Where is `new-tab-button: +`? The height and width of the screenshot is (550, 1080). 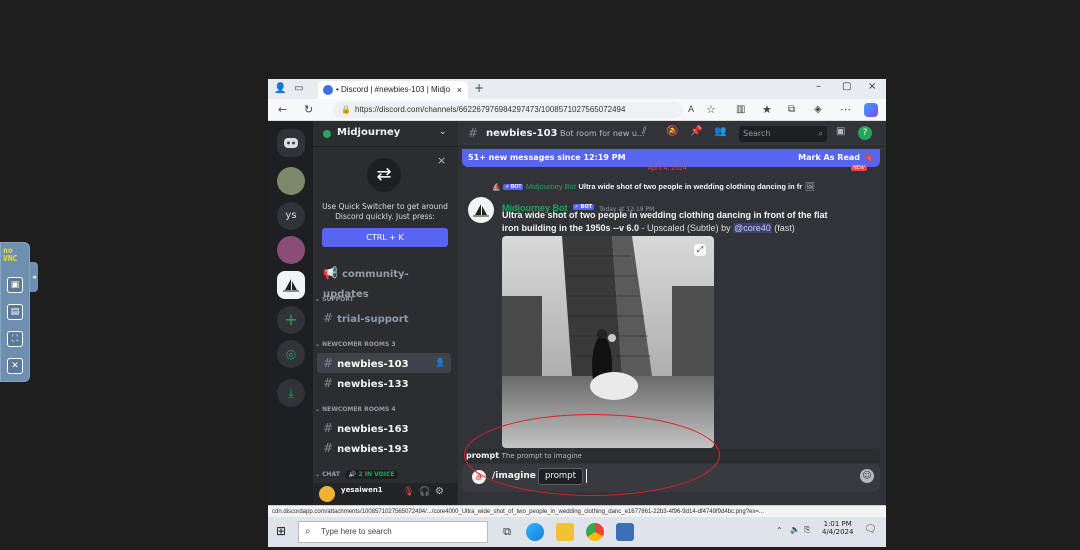 new-tab-button: + is located at coordinates (479, 88).